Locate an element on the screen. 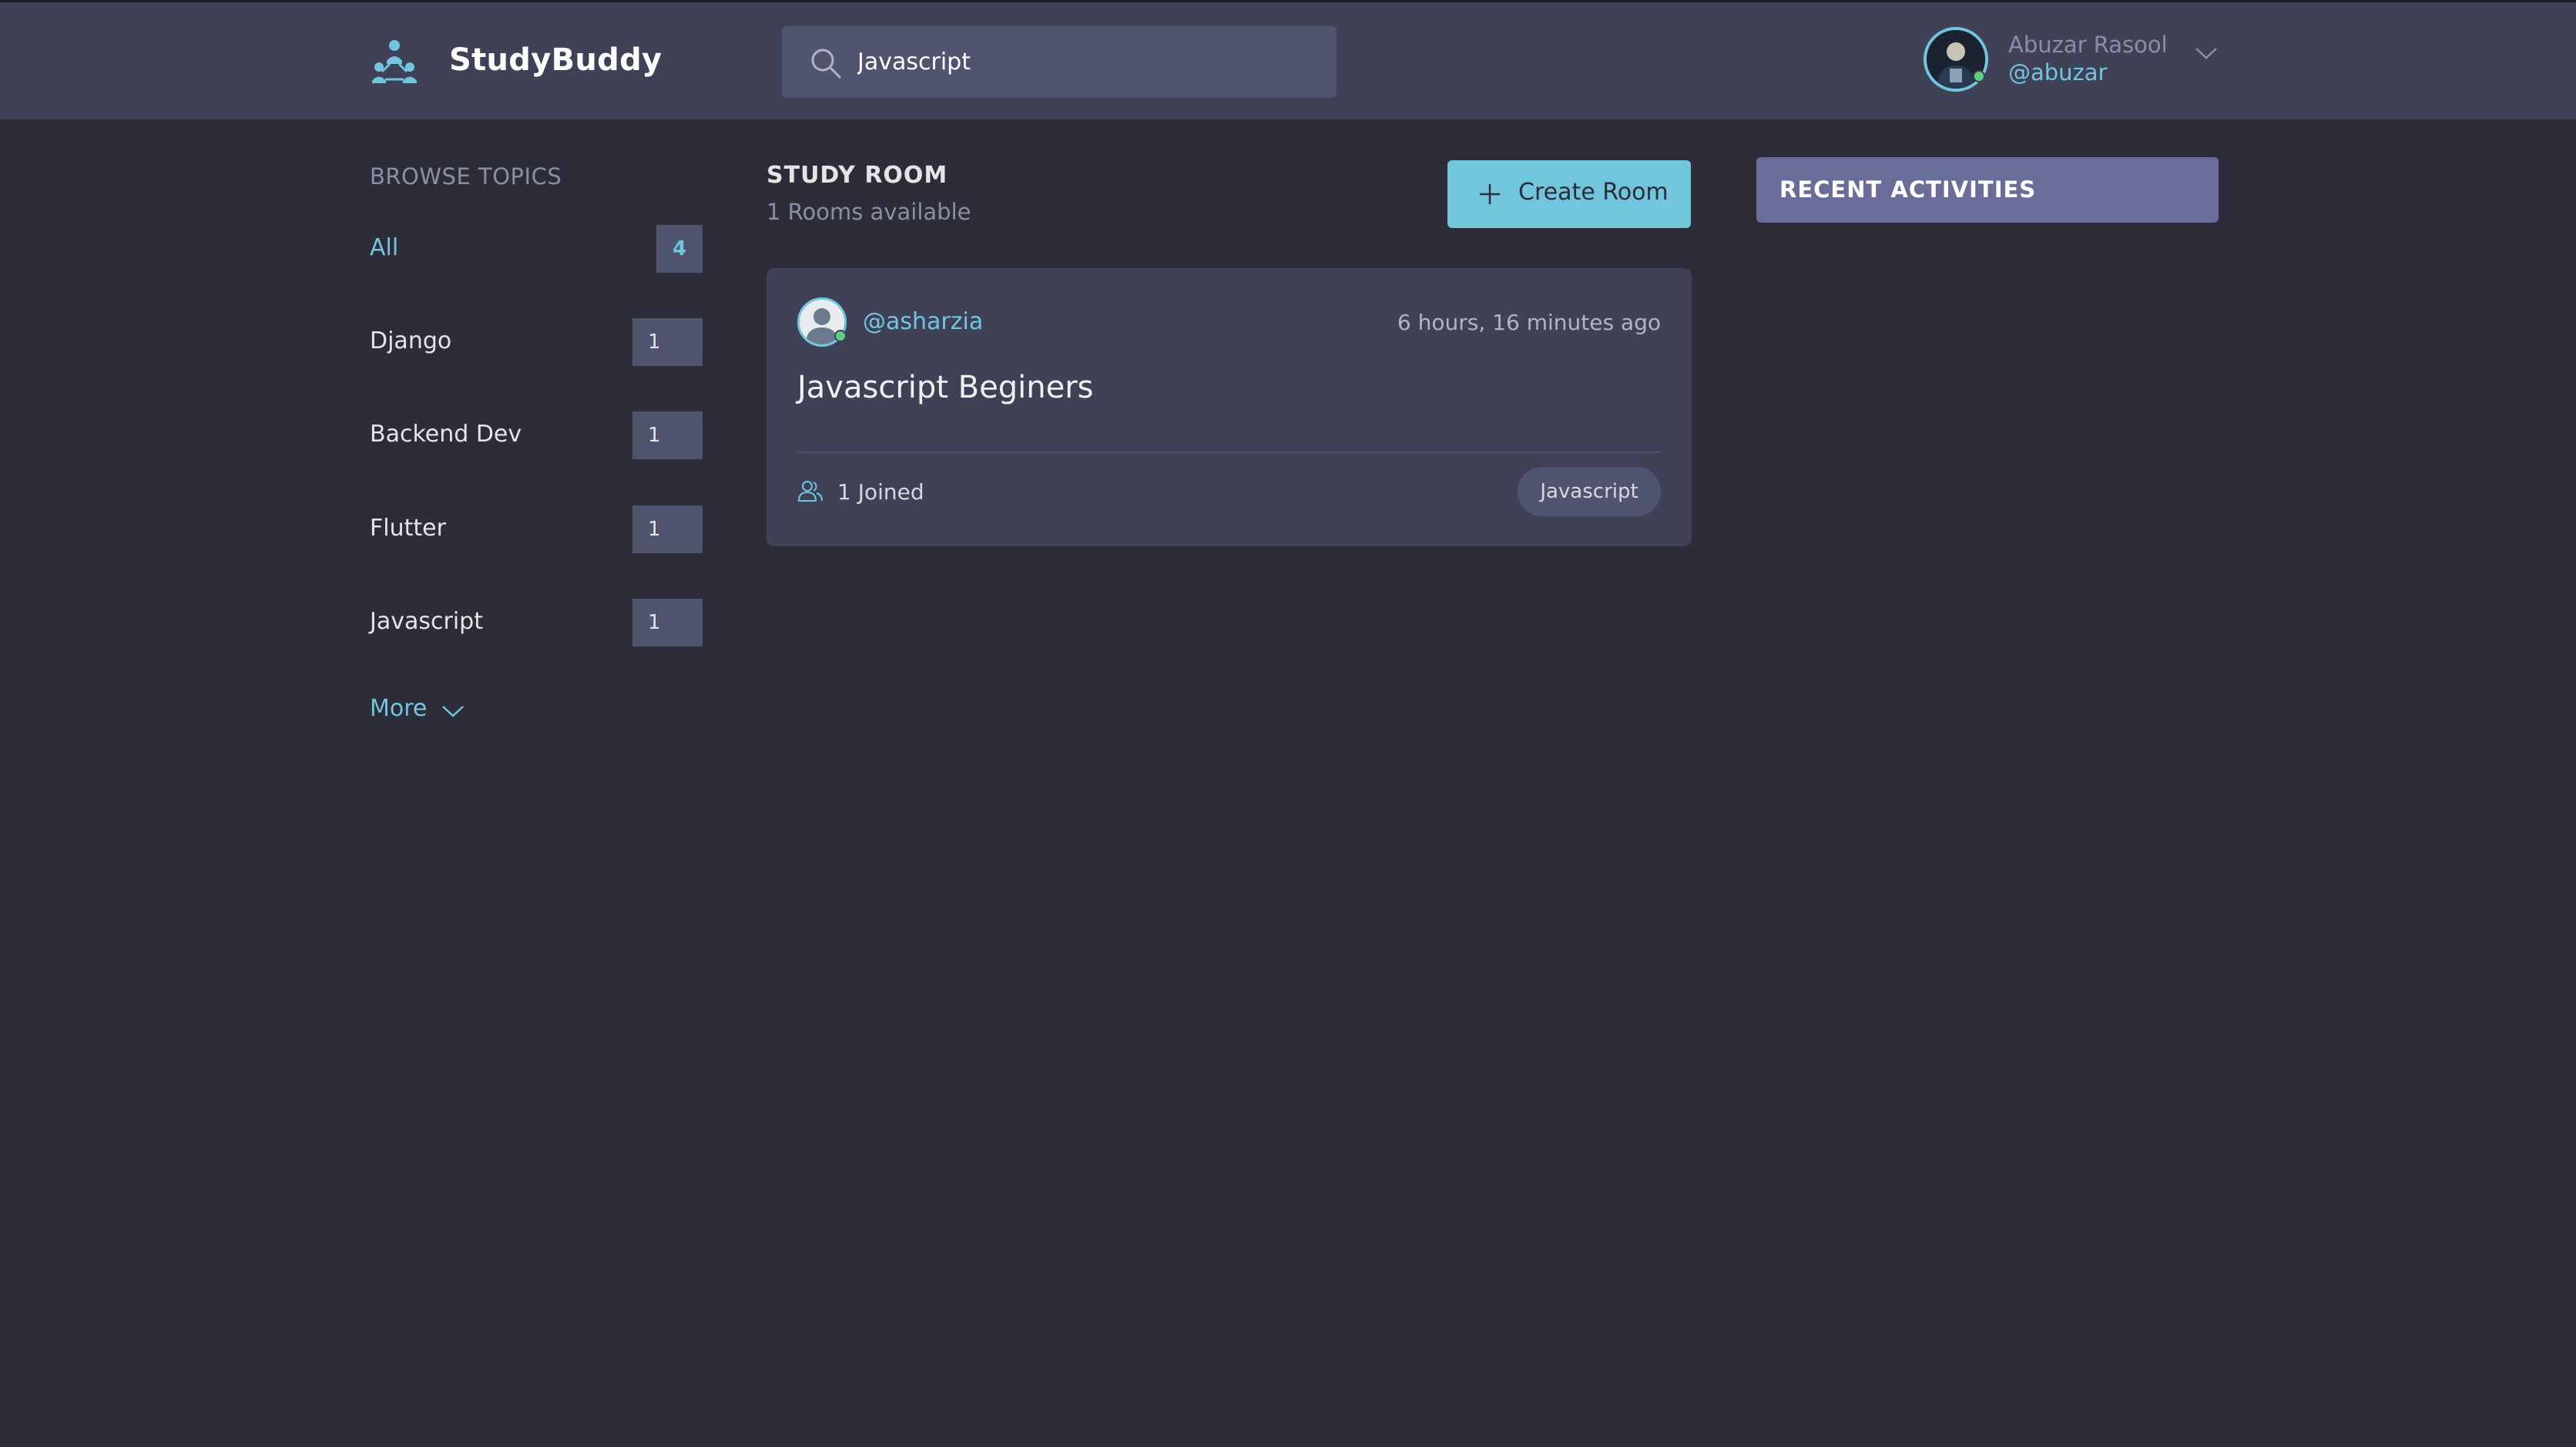 The width and height of the screenshot is (2576, 1447). more-topics-link: More is located at coordinates (398, 708).